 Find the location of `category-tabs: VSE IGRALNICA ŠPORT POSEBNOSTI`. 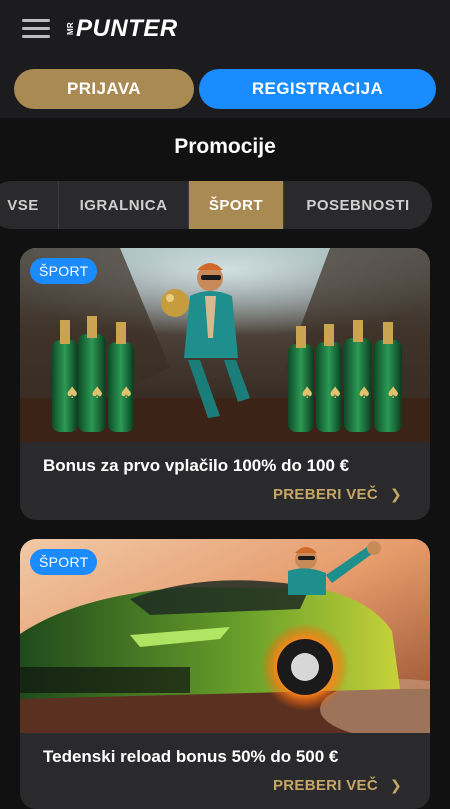

category-tabs: VSE IGRALNICA ŠPORT POSEBNOSTI is located at coordinates (216, 205).